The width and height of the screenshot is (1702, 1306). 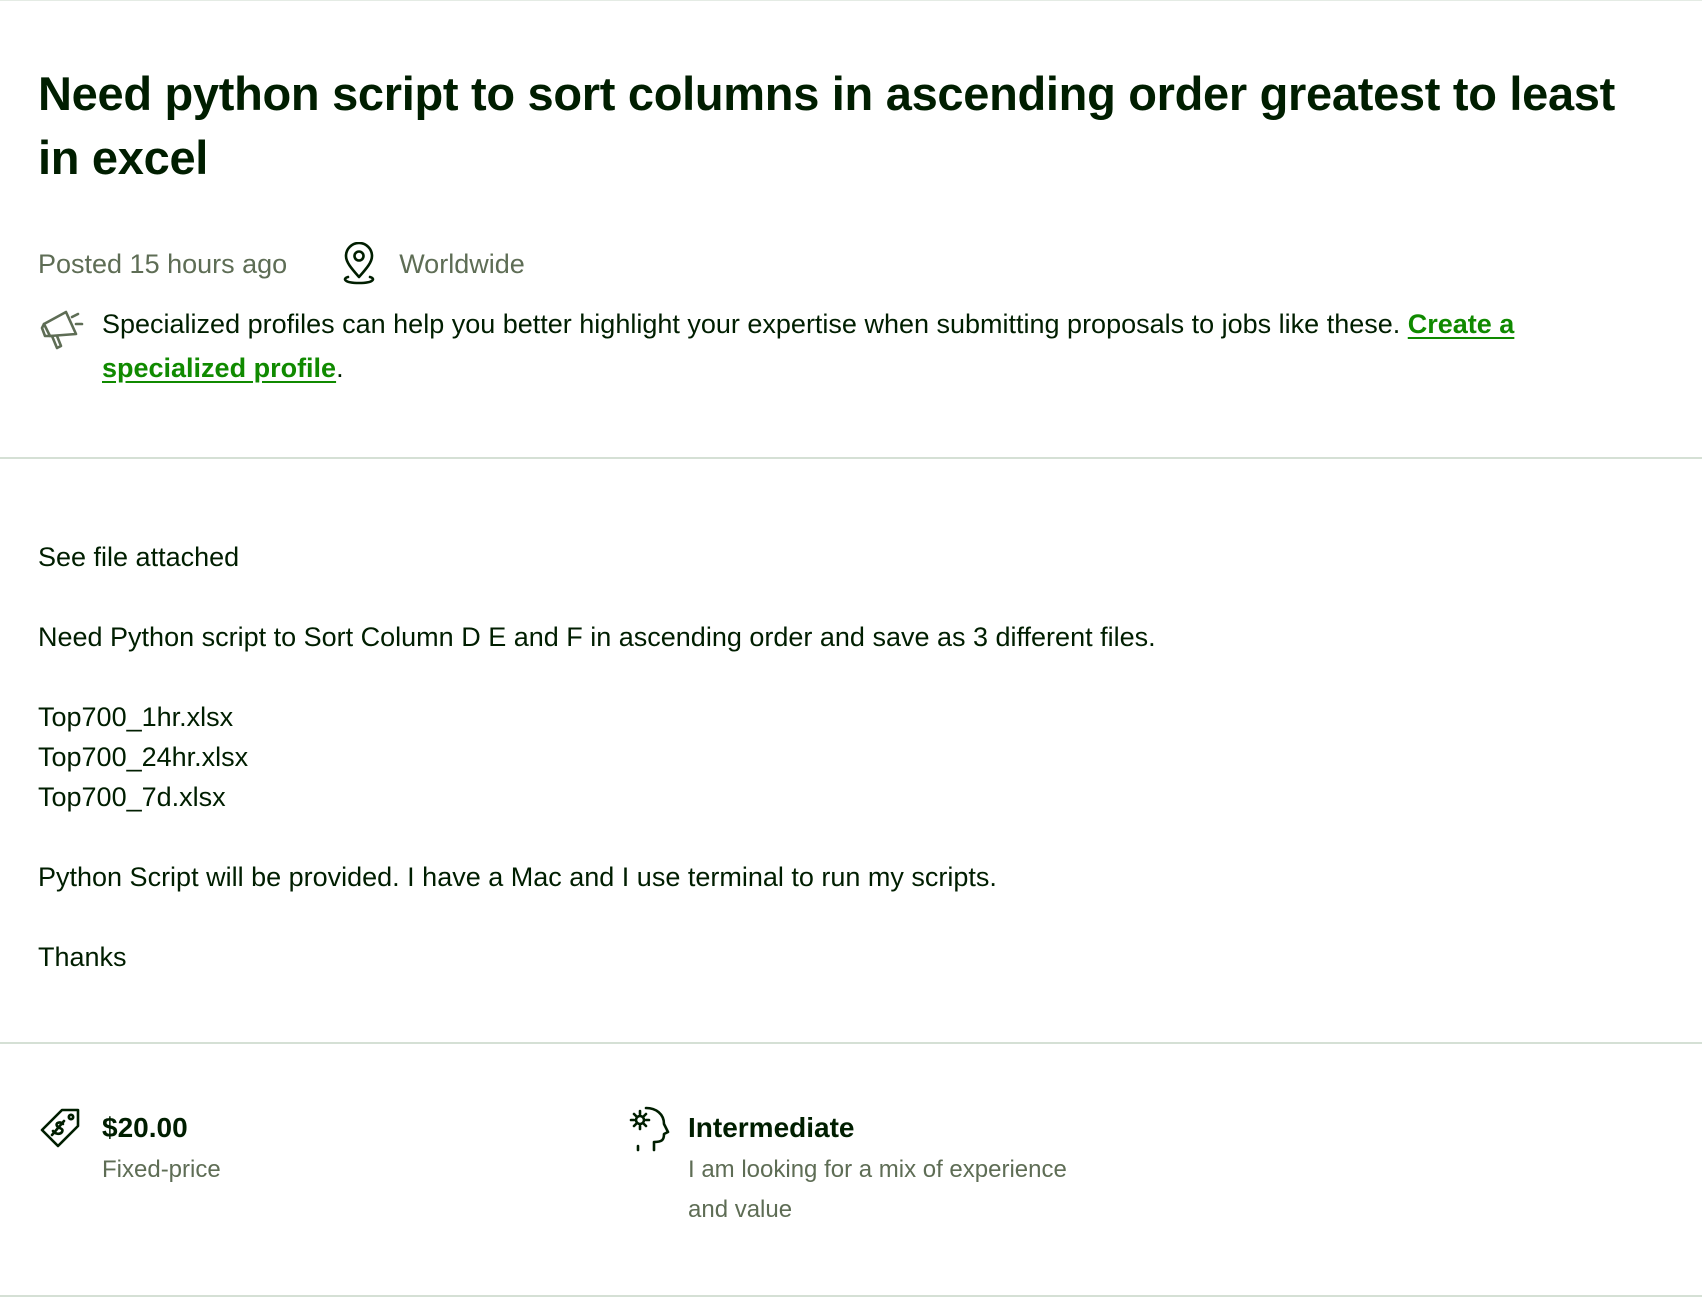 What do you see at coordinates (340, 368) in the screenshot?
I see `promo-suffix: .` at bounding box center [340, 368].